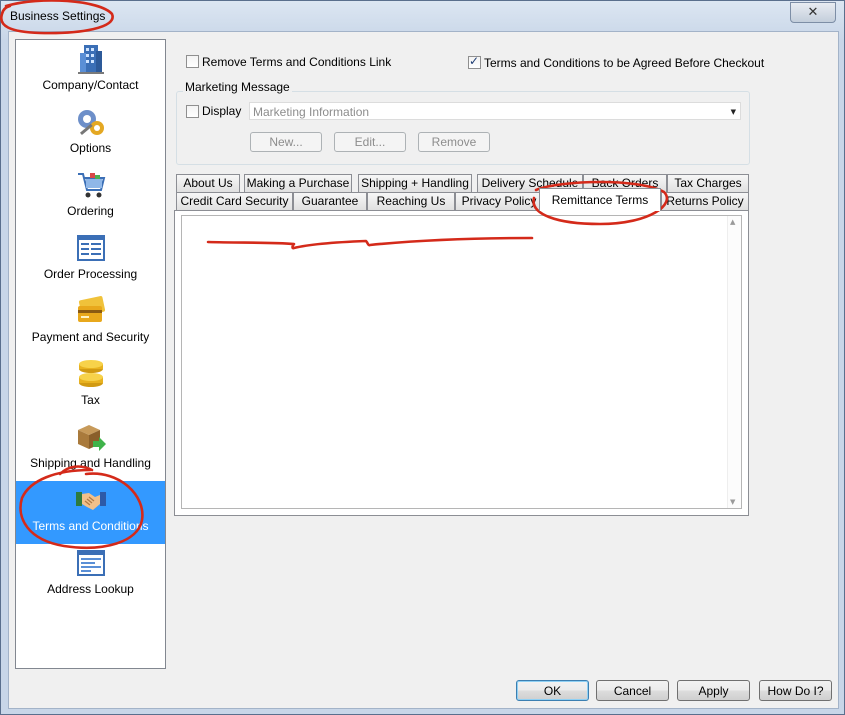 The height and width of the screenshot is (715, 845). Describe the element at coordinates (237, 87) in the screenshot. I see `marketing-group-title: Marketing Message` at that location.